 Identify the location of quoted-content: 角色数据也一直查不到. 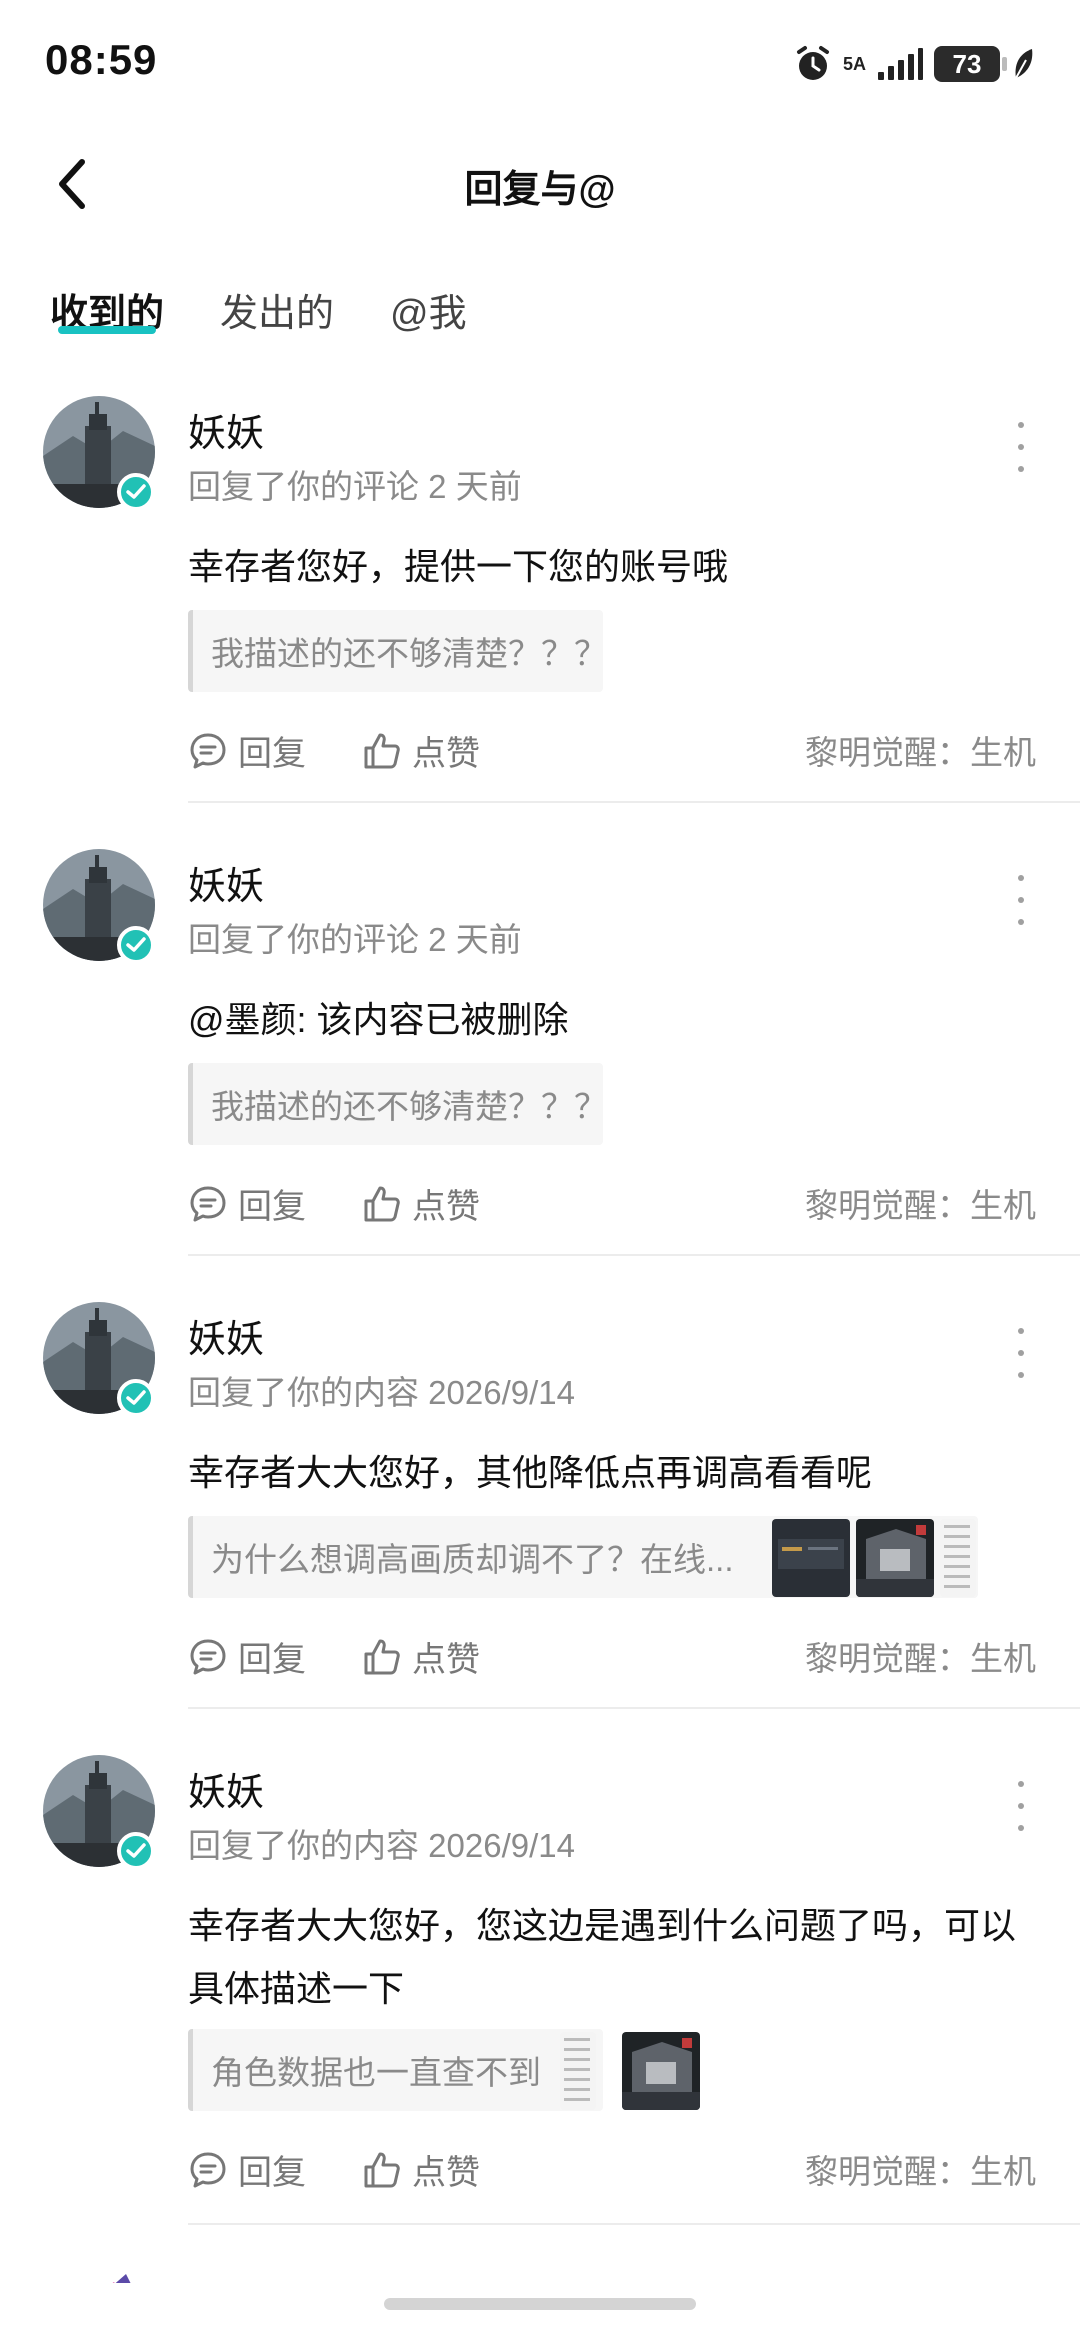
(395, 2070).